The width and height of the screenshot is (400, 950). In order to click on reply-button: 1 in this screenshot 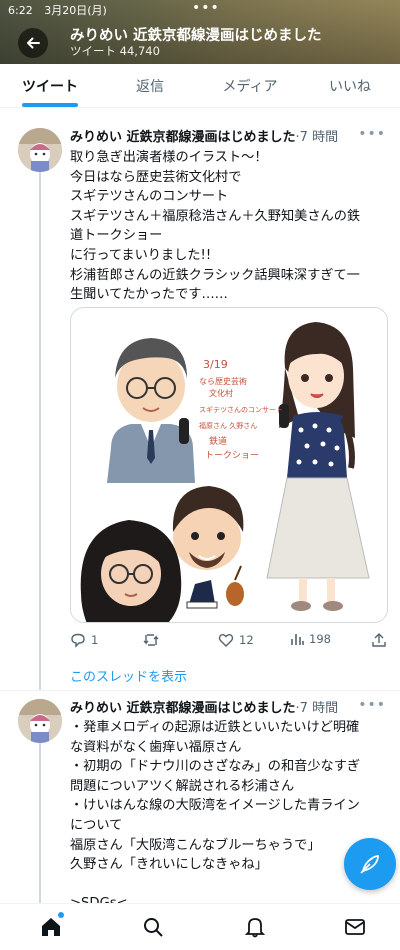, I will do `click(84, 640)`.